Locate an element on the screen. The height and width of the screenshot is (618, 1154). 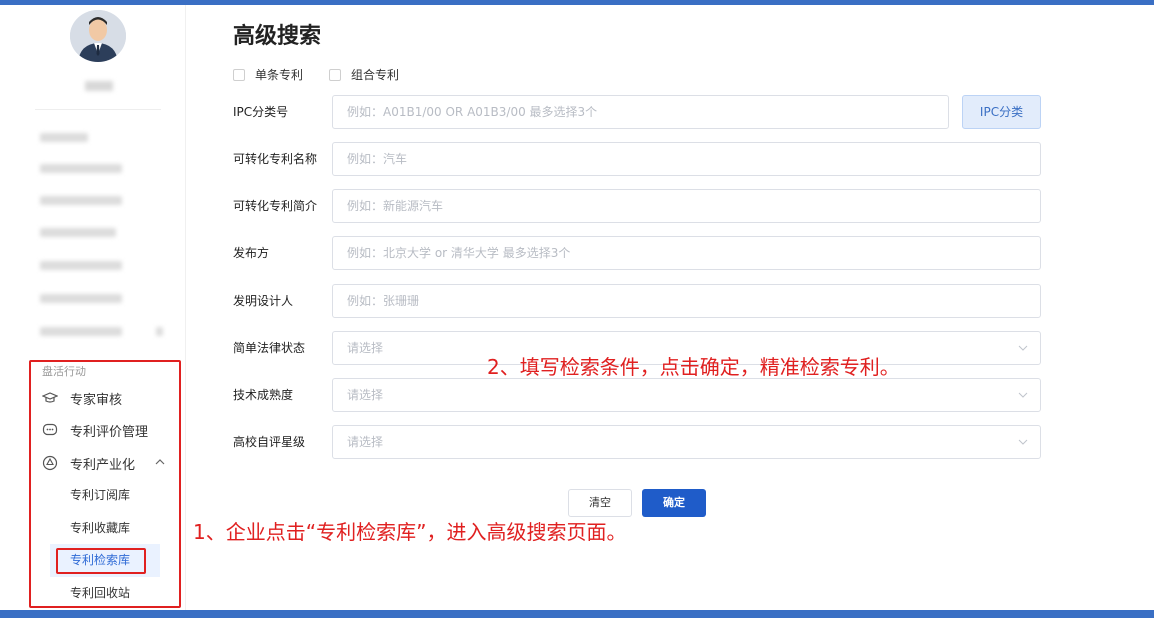
patent-name-label: 可转化专利名称 is located at coordinates (275, 159).